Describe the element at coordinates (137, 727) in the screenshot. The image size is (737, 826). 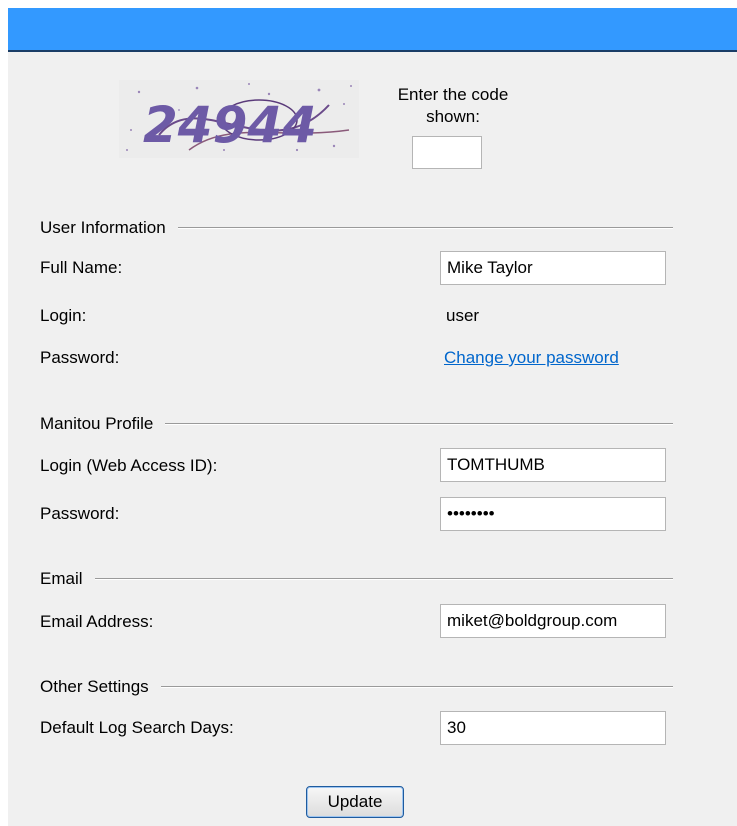
I see `log-search-days-label: Default Log Search Days:` at that location.